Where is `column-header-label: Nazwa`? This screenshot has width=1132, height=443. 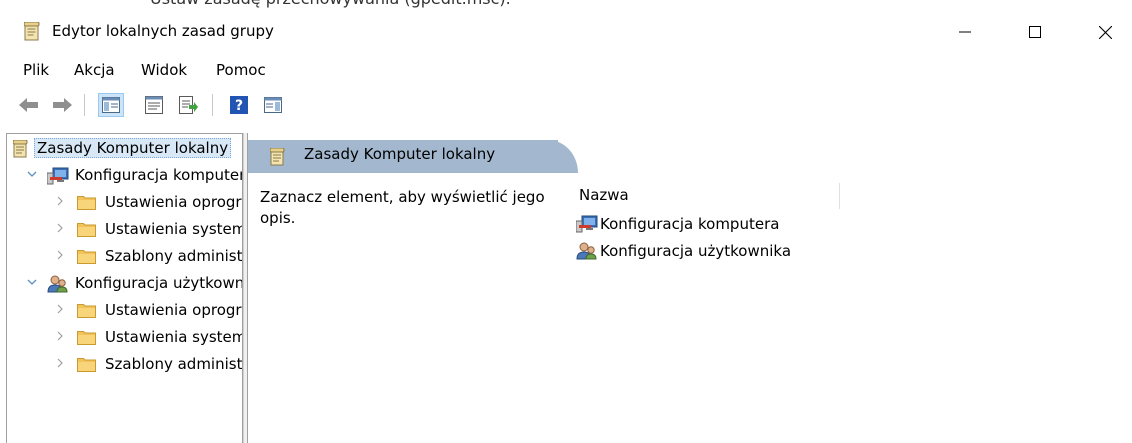 column-header-label: Nazwa is located at coordinates (604, 195).